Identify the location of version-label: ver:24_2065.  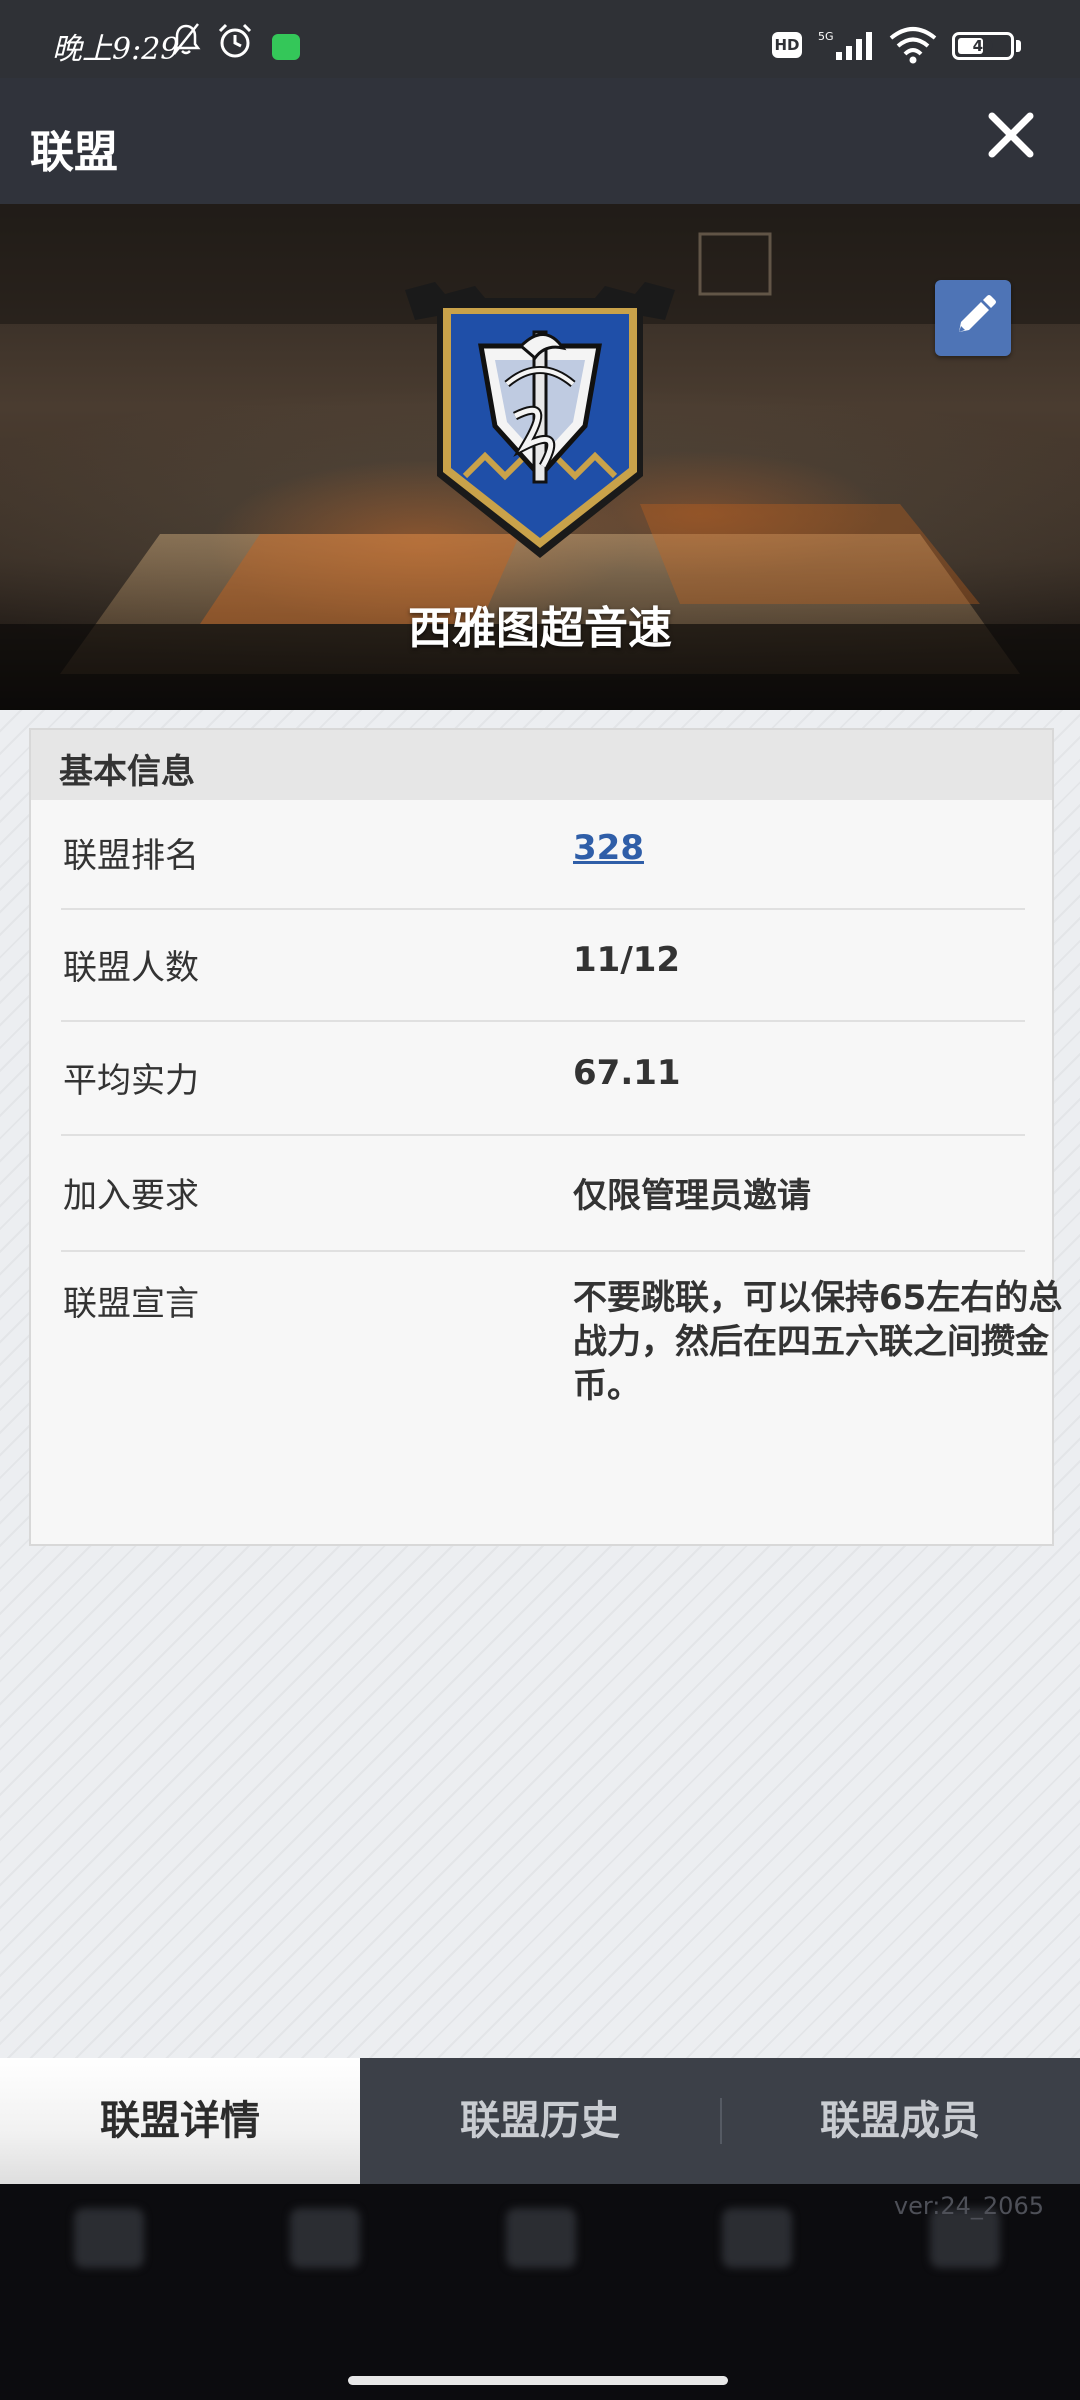
(968, 2206).